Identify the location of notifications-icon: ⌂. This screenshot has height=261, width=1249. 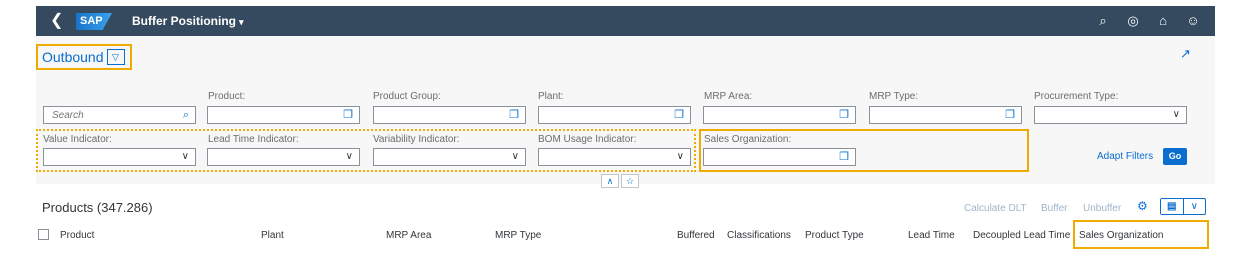
(1163, 21).